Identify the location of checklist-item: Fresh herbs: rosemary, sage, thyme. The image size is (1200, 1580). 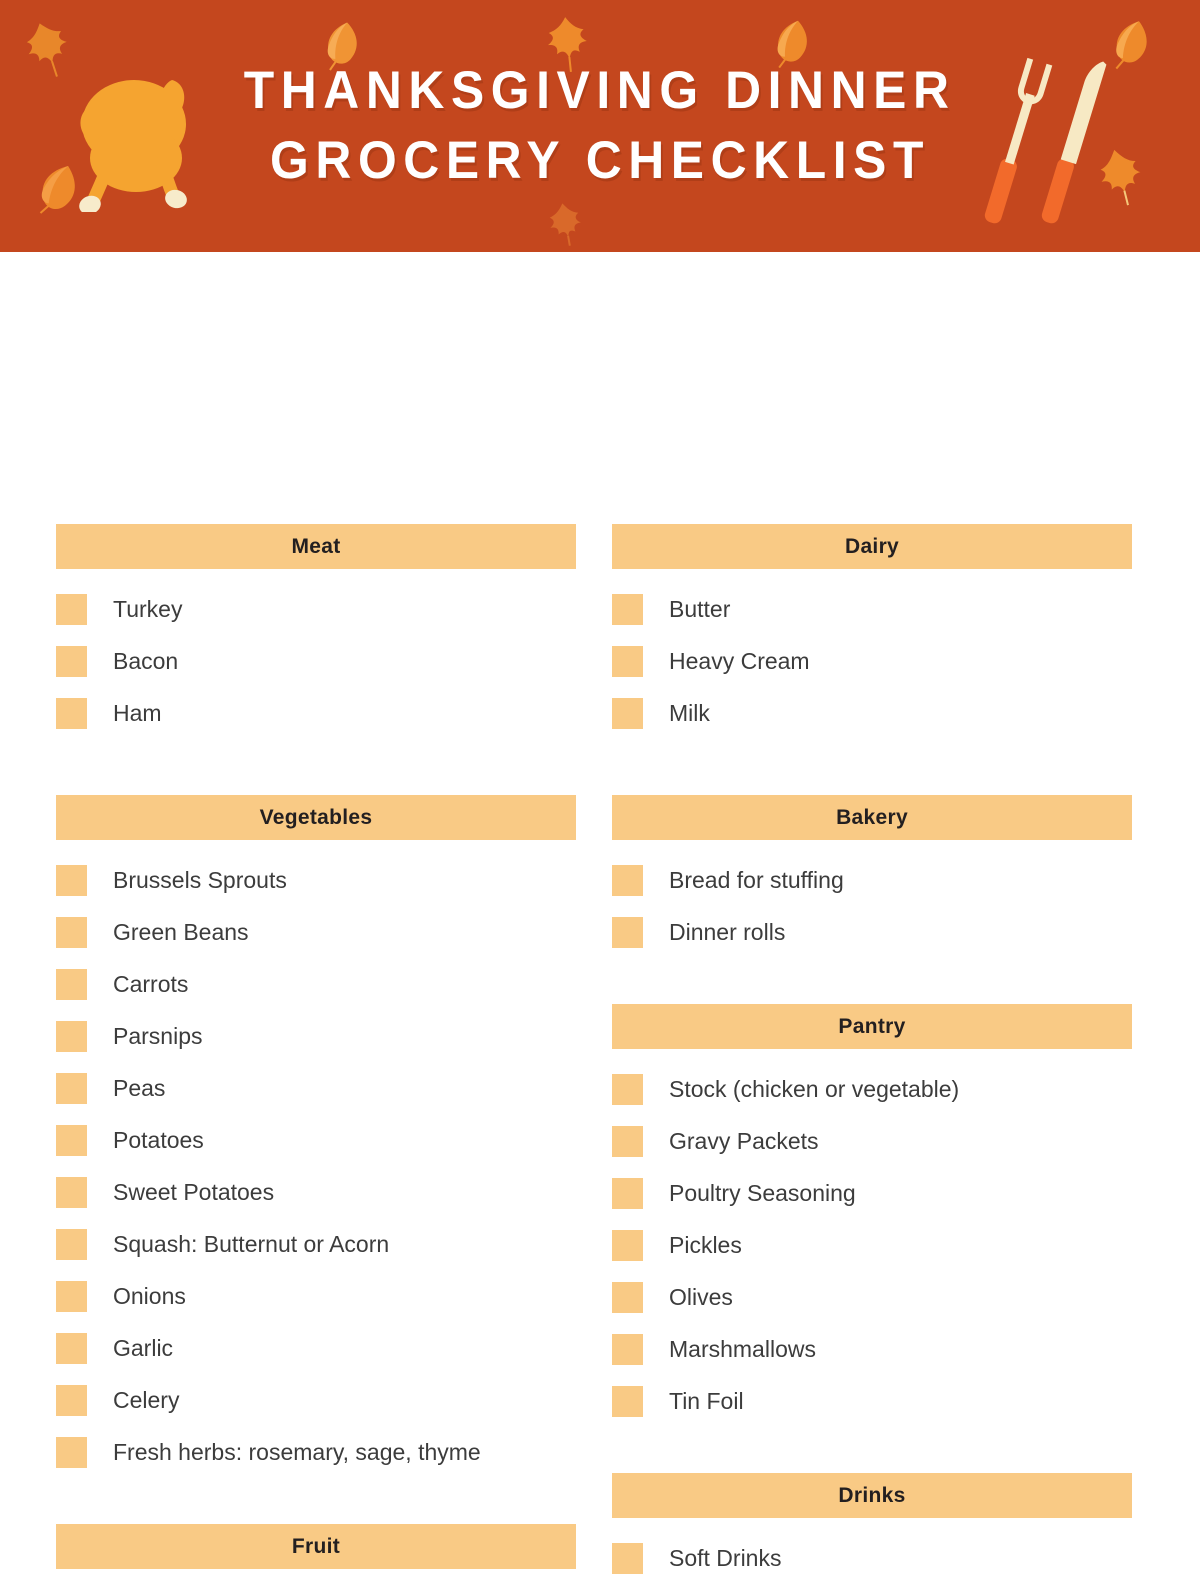
(316, 1452).